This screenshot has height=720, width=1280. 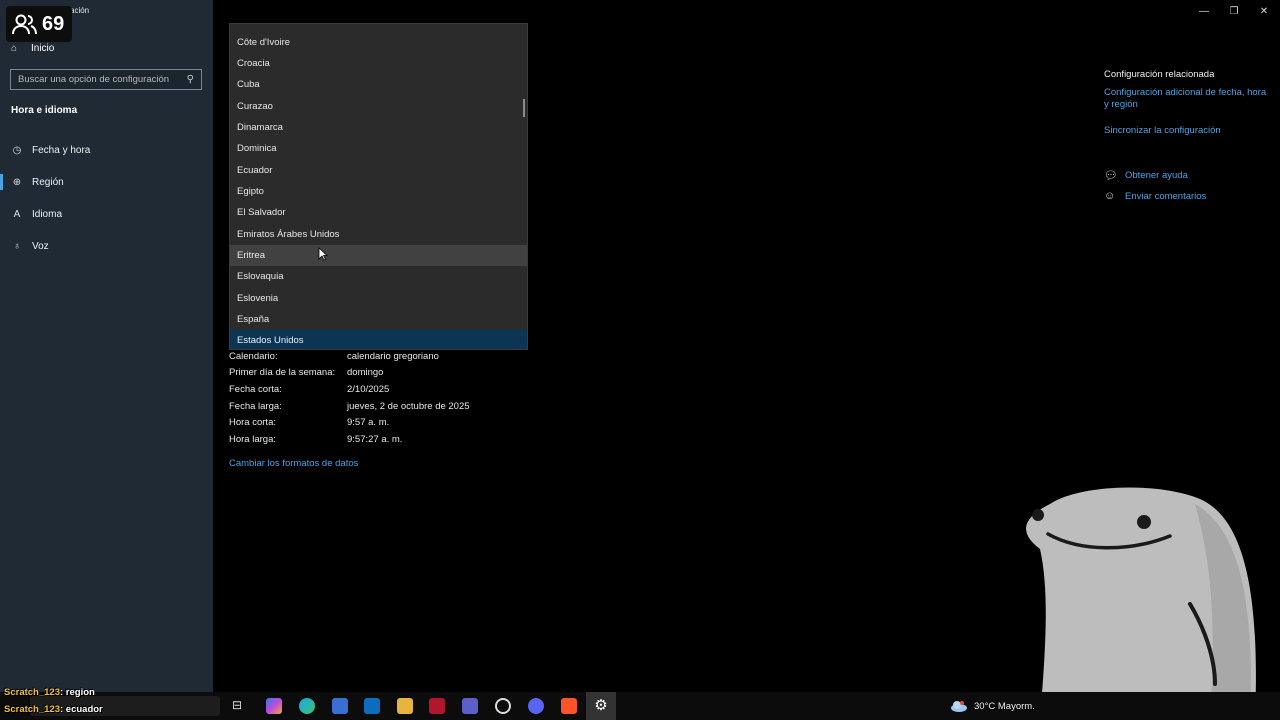 What do you see at coordinates (405, 706) in the screenshot?
I see `file-explorer-icon` at bounding box center [405, 706].